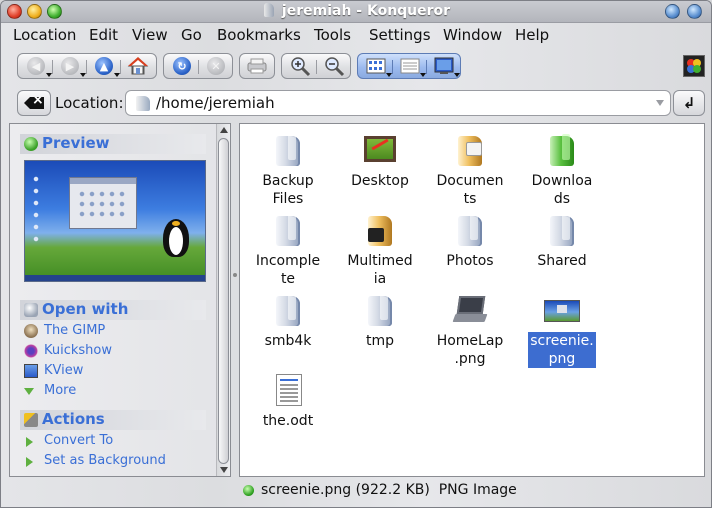 The height and width of the screenshot is (508, 712). What do you see at coordinates (288, 390) in the screenshot?
I see `document-icon` at bounding box center [288, 390].